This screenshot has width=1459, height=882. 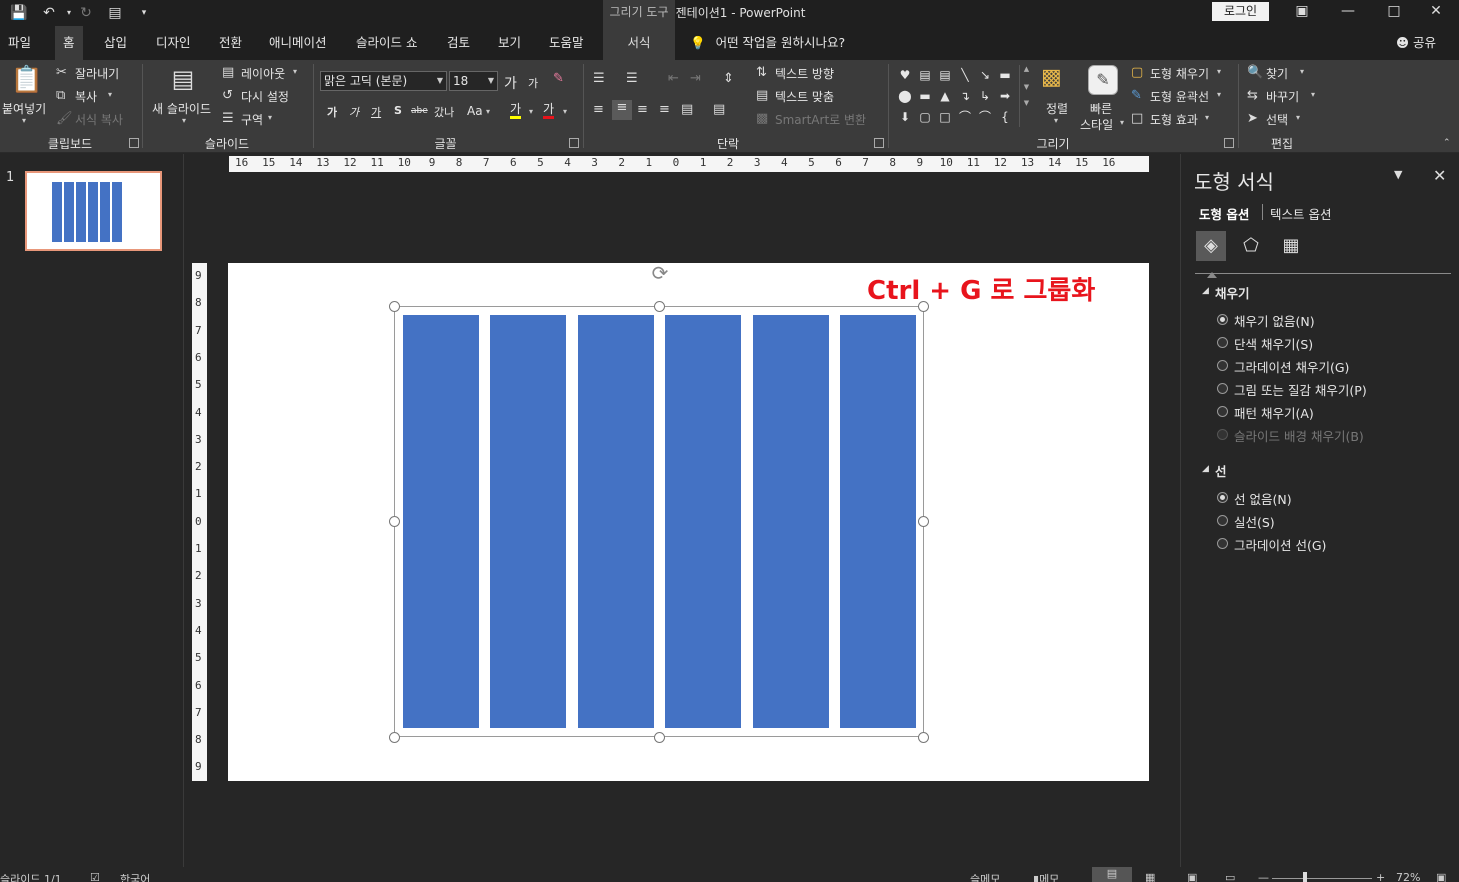 I want to click on arrow-line-shape-icon: ↘, so click(x=985, y=75).